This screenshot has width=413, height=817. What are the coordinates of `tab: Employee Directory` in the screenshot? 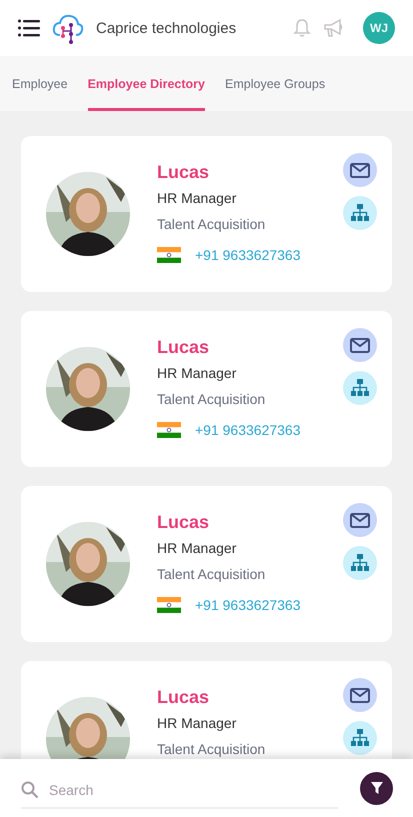 It's located at (147, 83).